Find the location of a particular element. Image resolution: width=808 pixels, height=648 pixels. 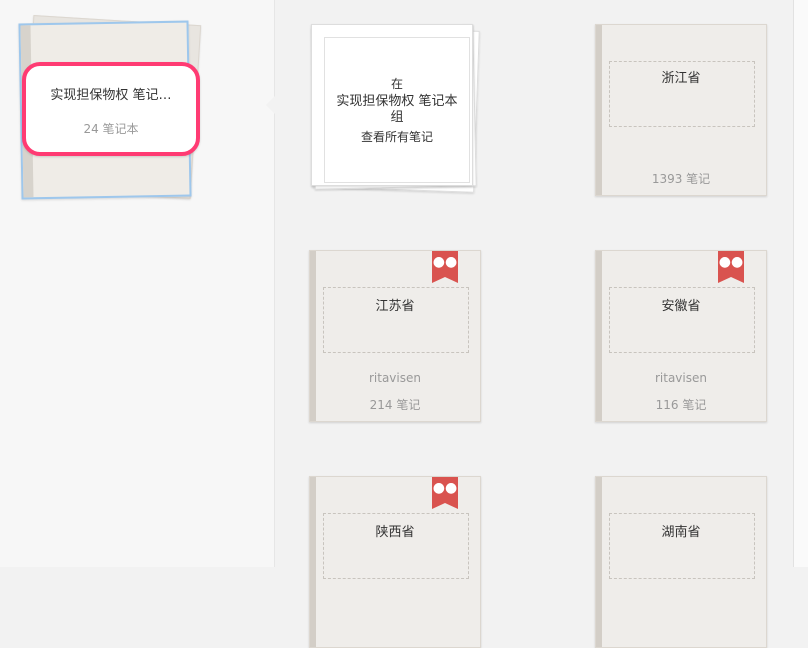

notebook-title: 陕西省 is located at coordinates (395, 532).